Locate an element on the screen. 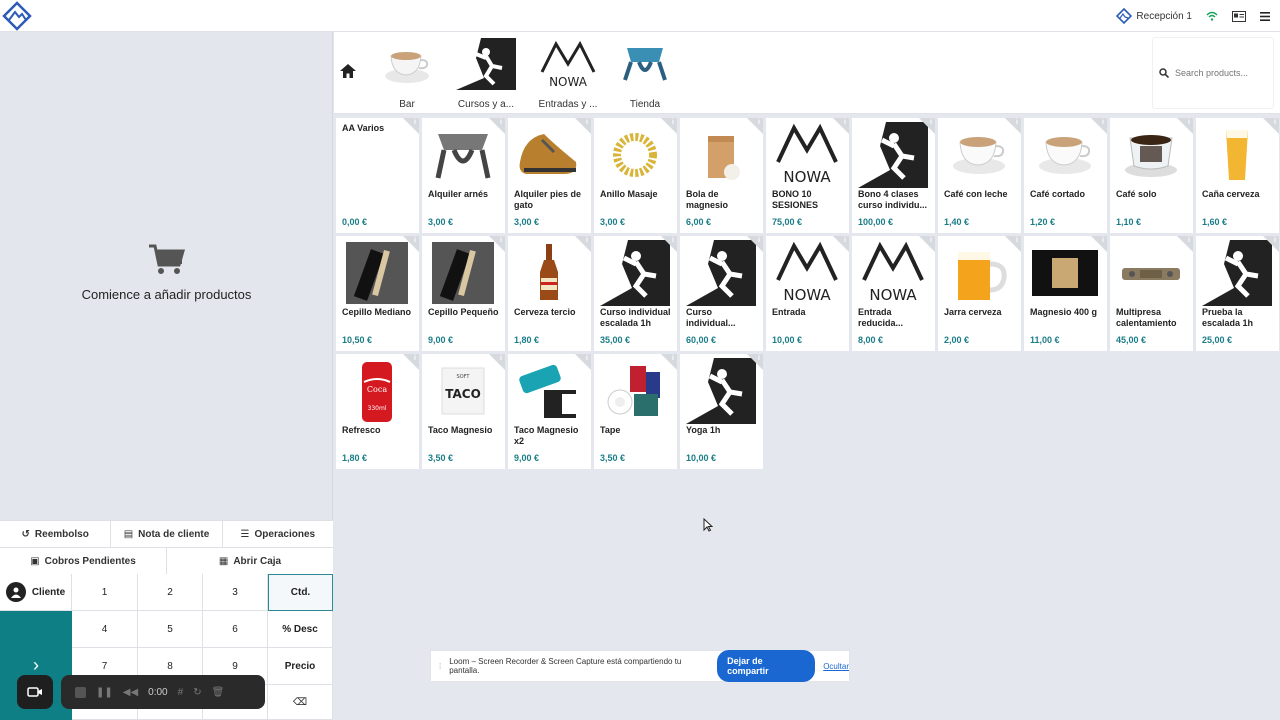 Image resolution: width=1280 pixels, height=720 pixels. product-card: Multipresa calentamiento 45,00 € i is located at coordinates (1151, 293).